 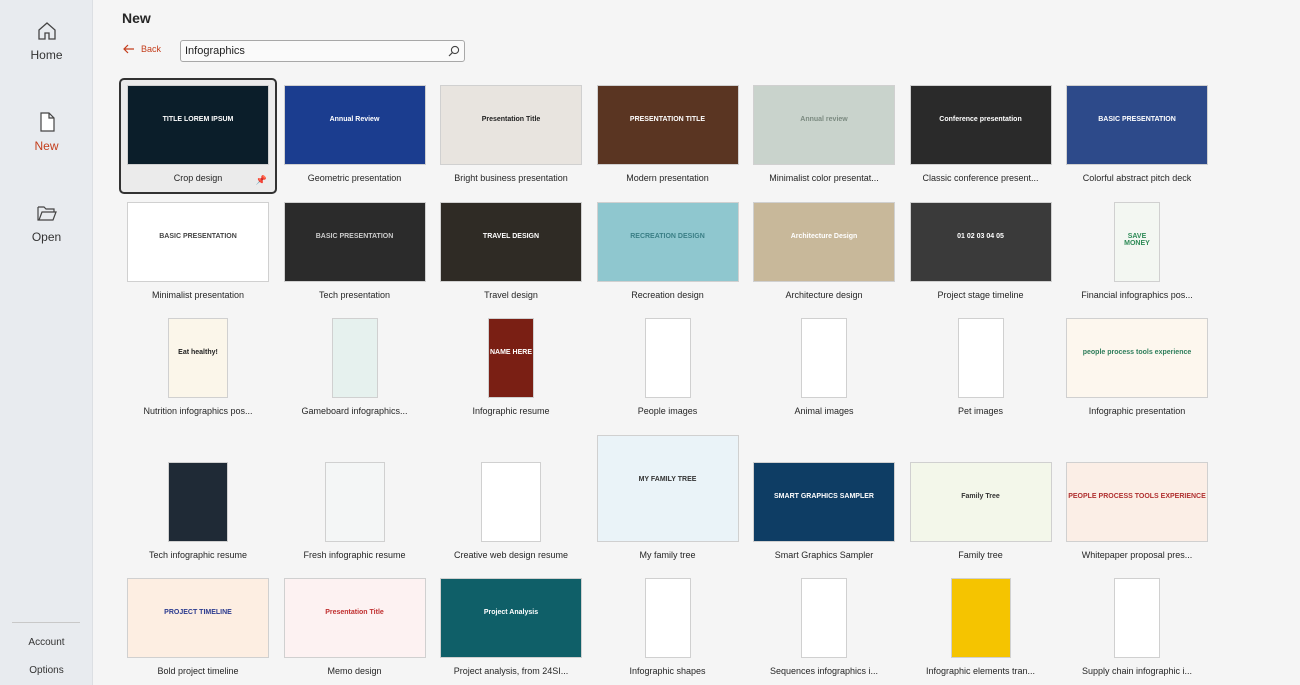 I want to click on template-tile: Tech infographic resume, so click(x=198, y=497).